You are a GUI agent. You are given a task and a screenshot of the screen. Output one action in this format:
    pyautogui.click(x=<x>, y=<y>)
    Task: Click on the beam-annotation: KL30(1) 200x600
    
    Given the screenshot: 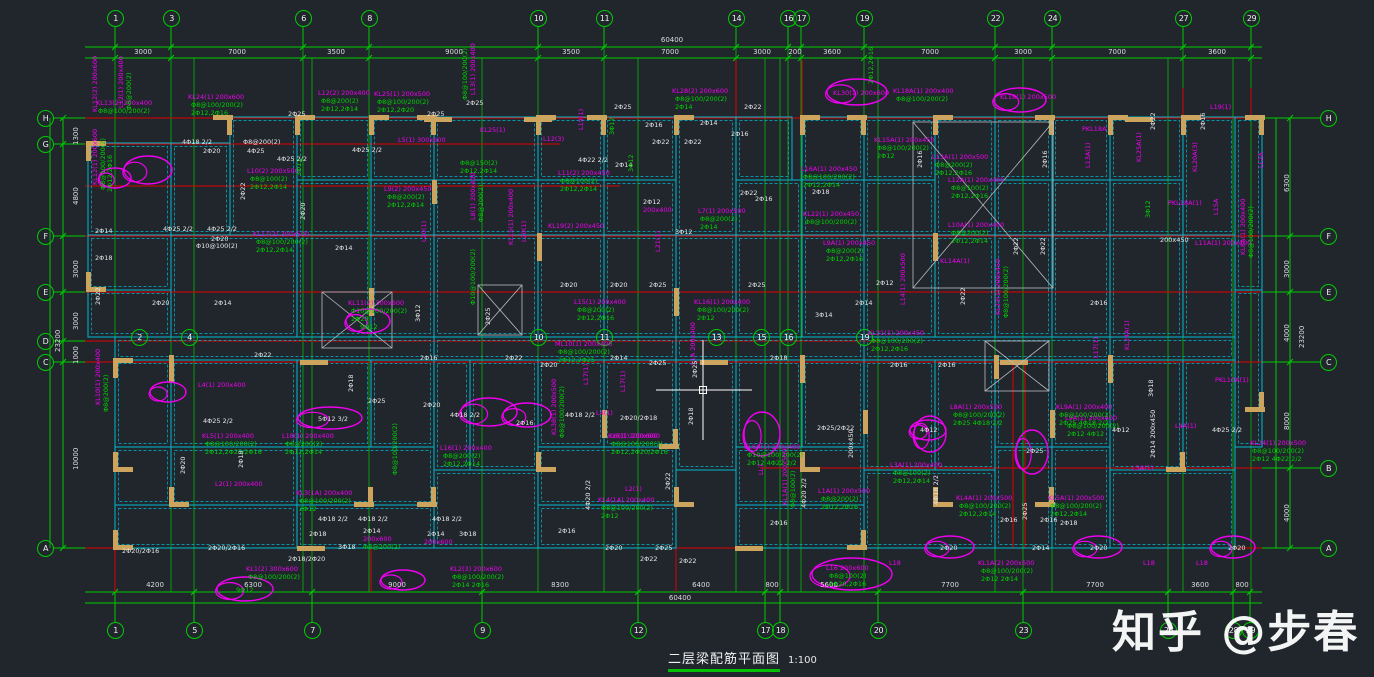 What is the action you would take?
    pyautogui.click(x=861, y=93)
    